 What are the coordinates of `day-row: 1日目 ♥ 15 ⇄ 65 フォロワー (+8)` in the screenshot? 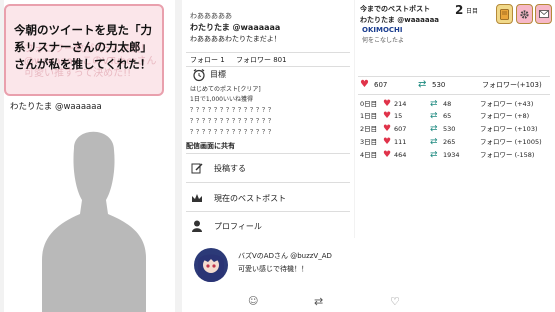 It's located at (455, 116).